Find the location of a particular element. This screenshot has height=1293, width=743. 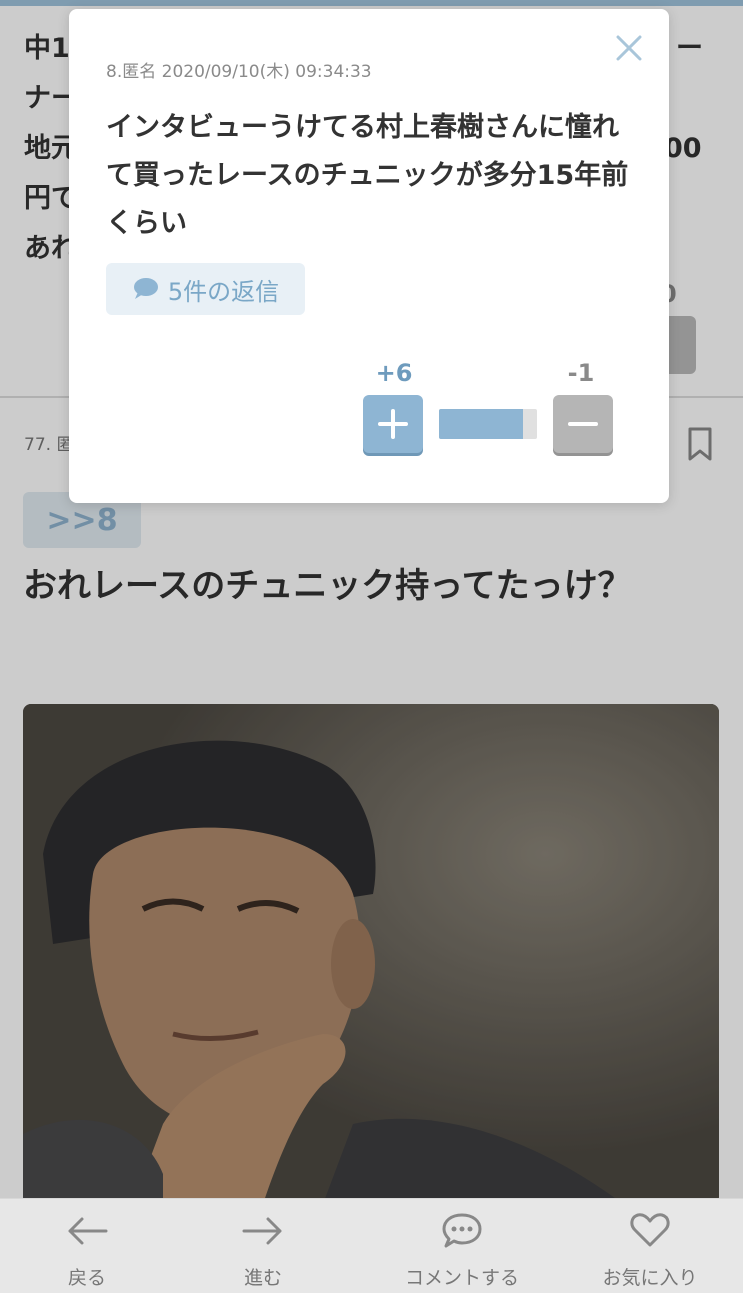

arrow-left-icon is located at coordinates (88, 1231).